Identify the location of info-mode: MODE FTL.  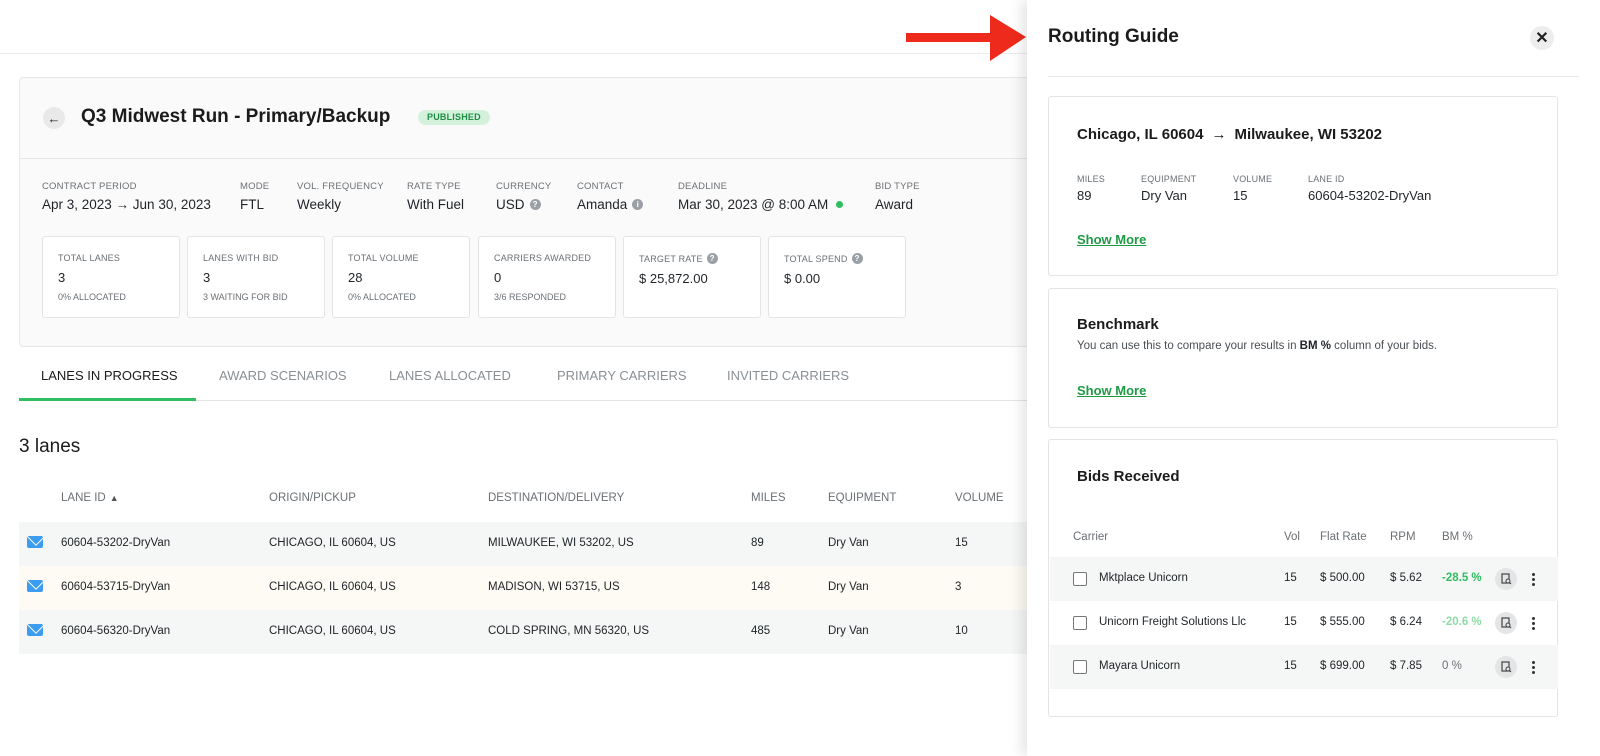
(255, 196).